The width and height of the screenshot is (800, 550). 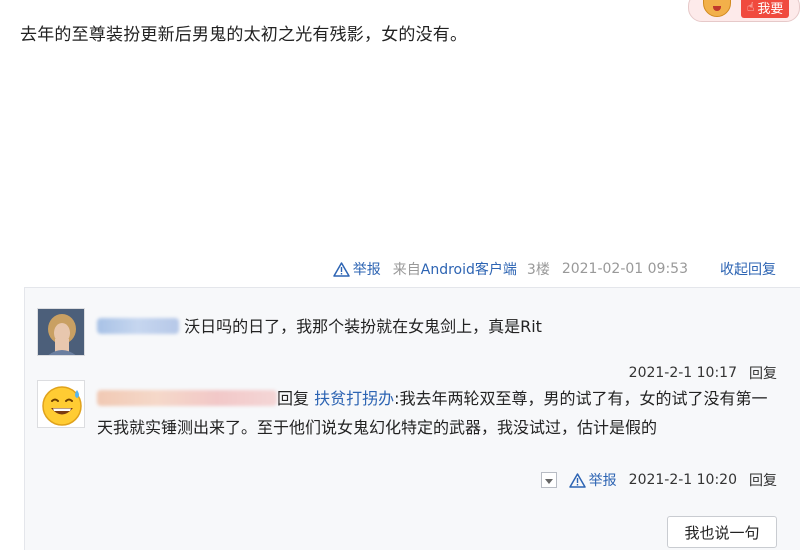 I want to click on reply-meta: 举报 2021-2-1 10:20 回复, so click(x=658, y=480).